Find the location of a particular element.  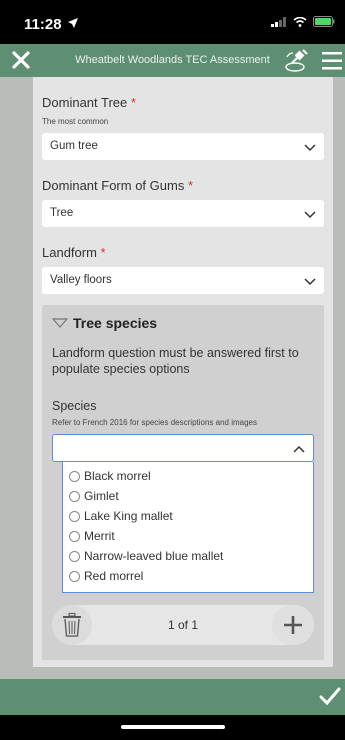

dominant-form-select: Tree is located at coordinates (183, 213).